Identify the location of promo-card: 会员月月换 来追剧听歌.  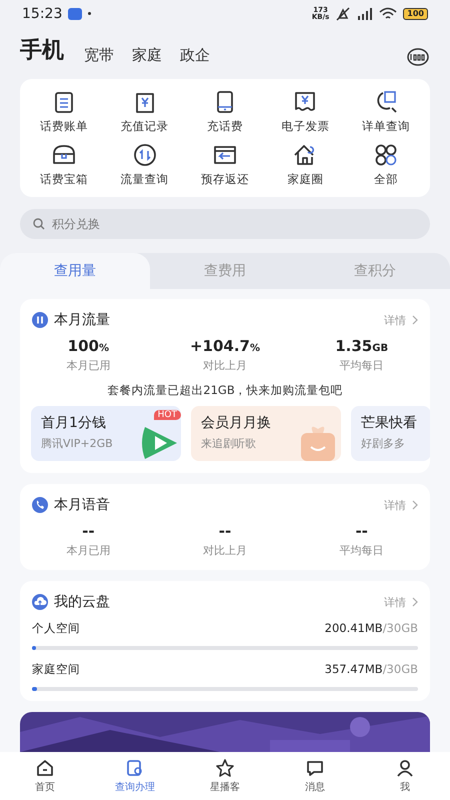
(266, 433).